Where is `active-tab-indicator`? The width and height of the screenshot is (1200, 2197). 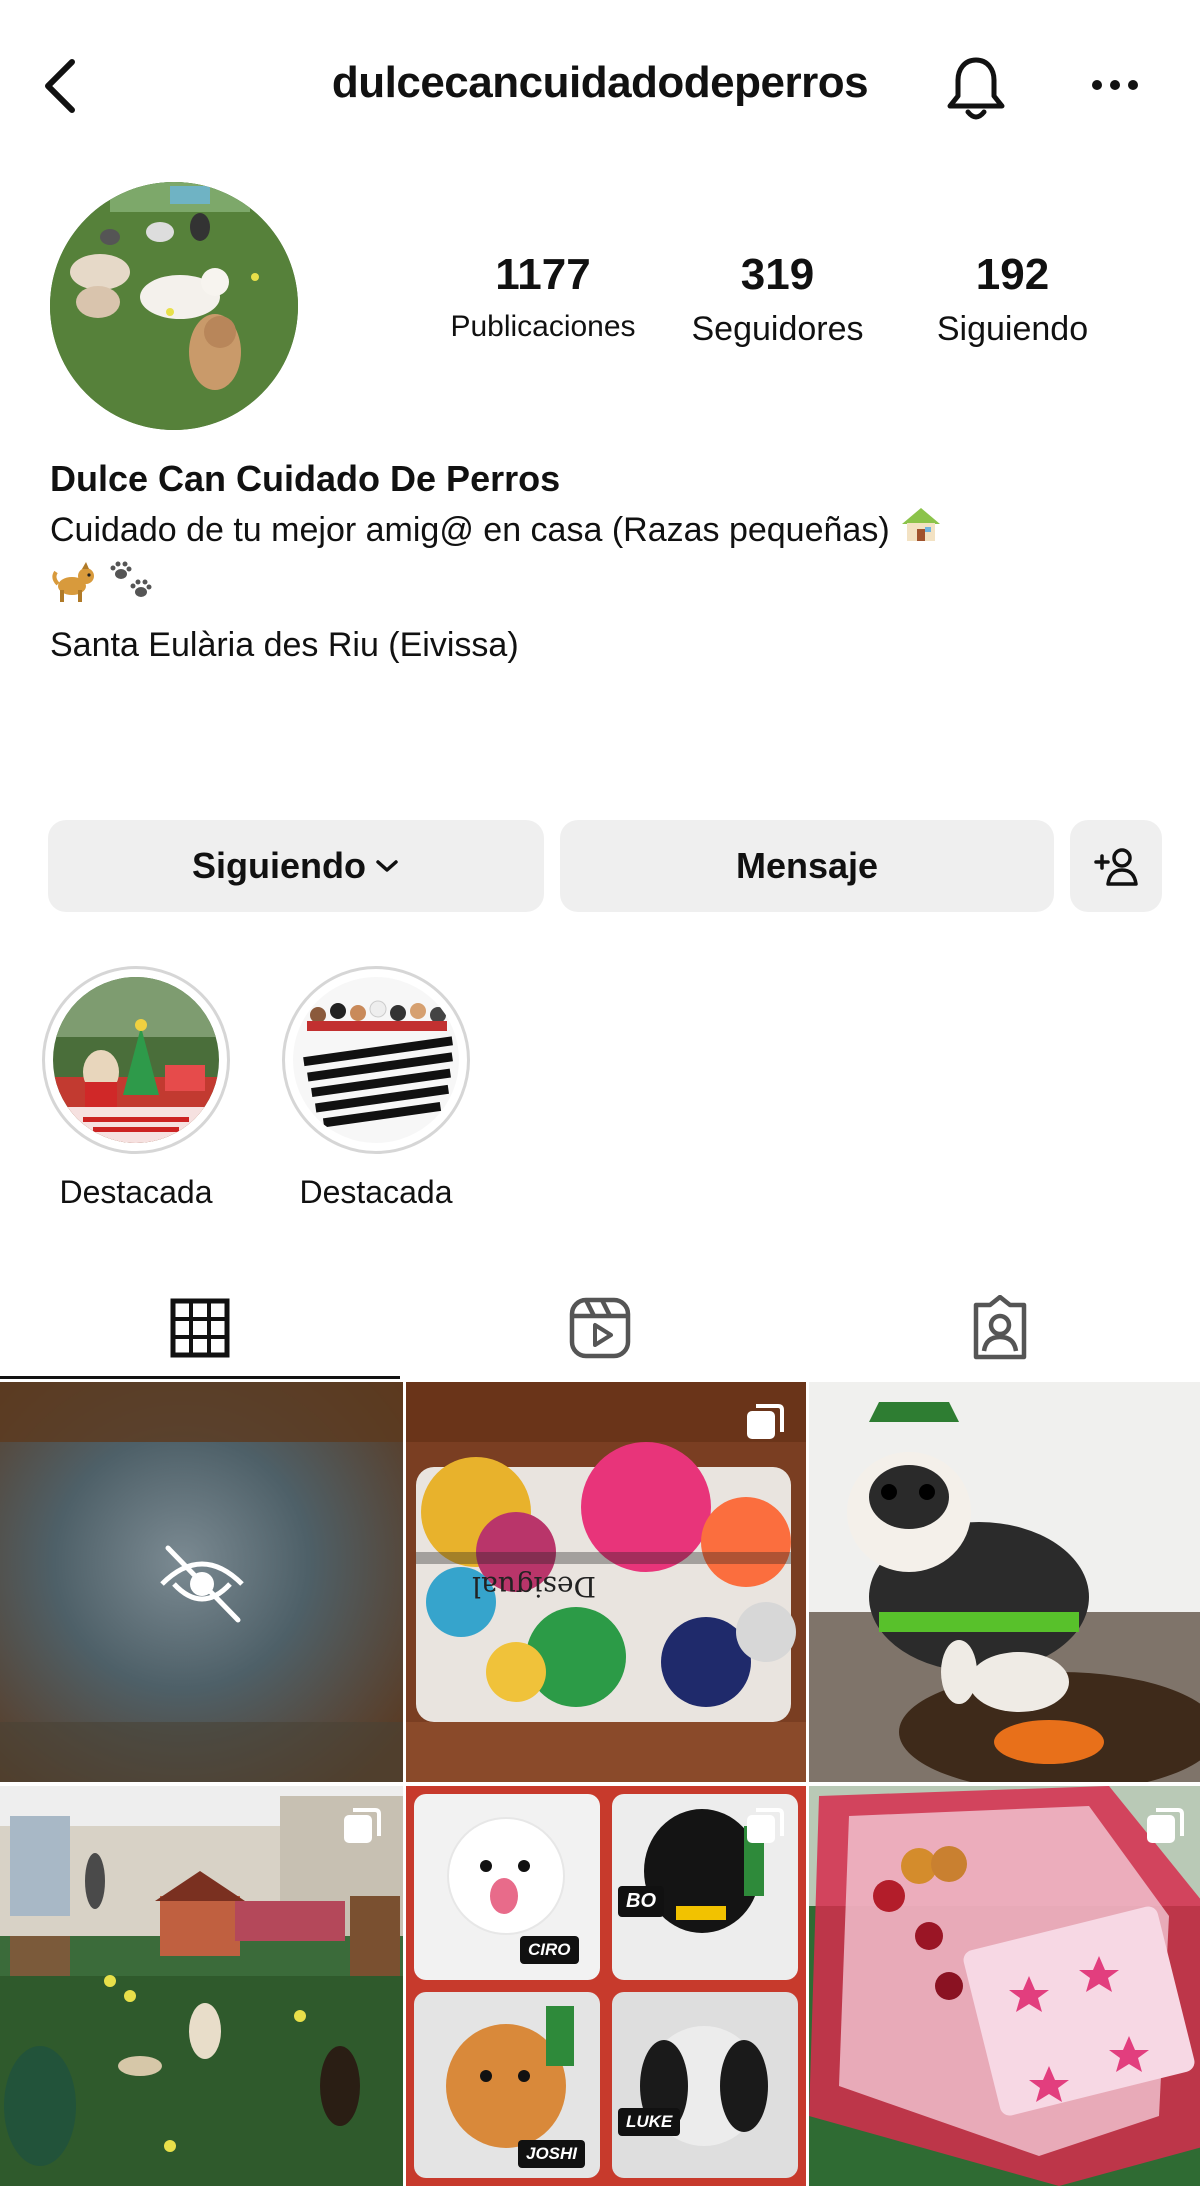 active-tab-indicator is located at coordinates (200, 1377).